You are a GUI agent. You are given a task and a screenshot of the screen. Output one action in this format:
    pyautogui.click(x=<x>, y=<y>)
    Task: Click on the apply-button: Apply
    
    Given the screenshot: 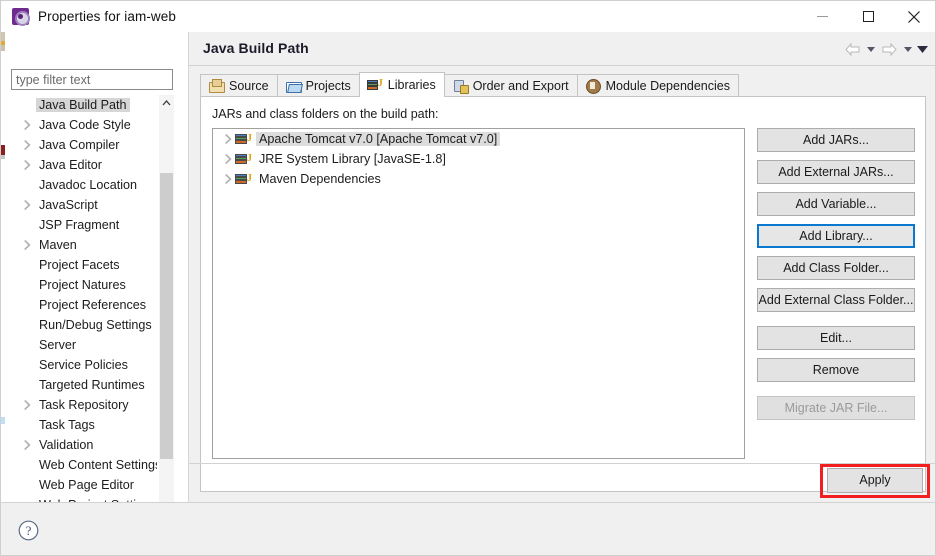 What is the action you would take?
    pyautogui.click(x=875, y=480)
    